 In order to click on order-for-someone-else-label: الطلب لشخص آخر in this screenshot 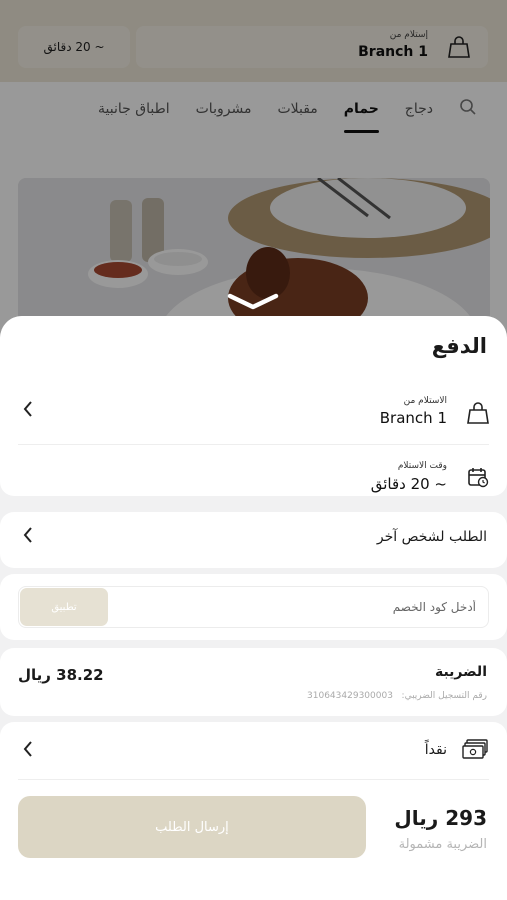, I will do `click(431, 537)`.